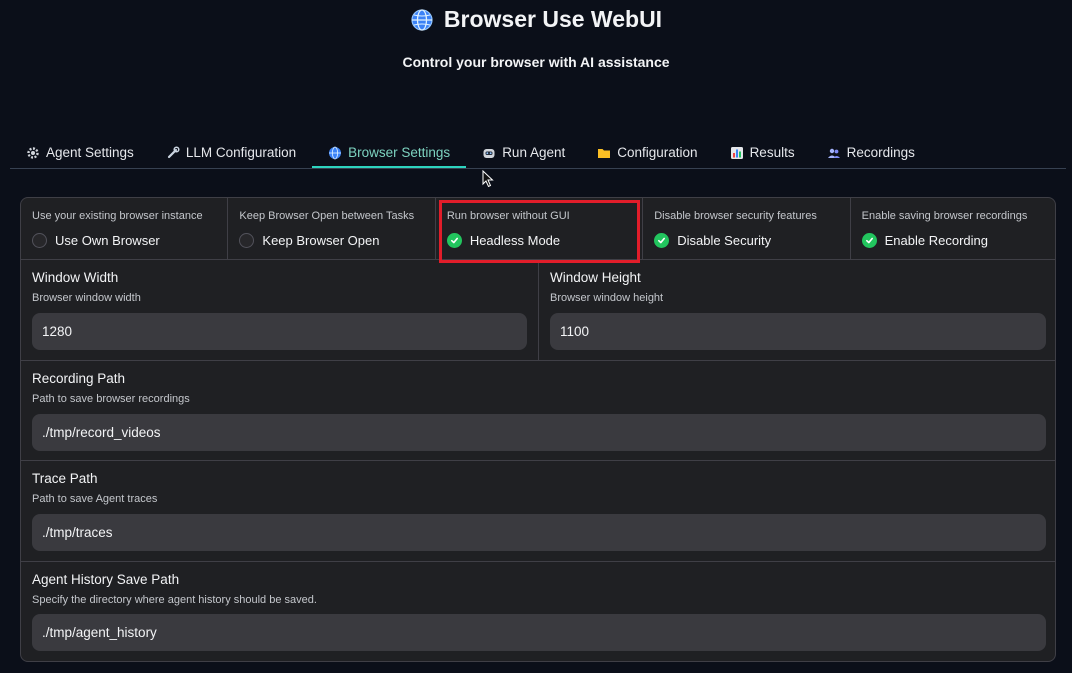 This screenshot has width=1072, height=673. What do you see at coordinates (173, 153) in the screenshot?
I see `wrench-icon` at bounding box center [173, 153].